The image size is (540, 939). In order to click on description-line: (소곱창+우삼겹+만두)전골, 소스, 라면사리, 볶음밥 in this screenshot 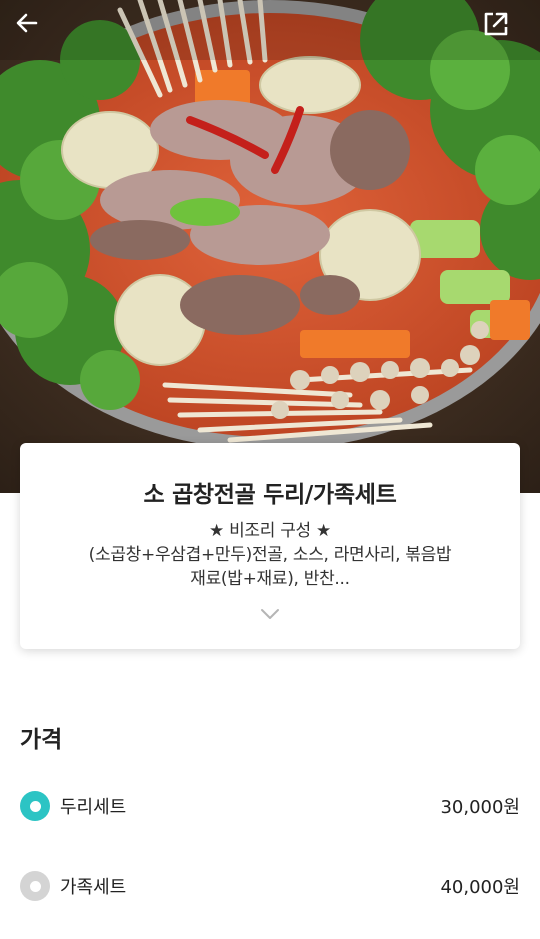, I will do `click(270, 555)`.